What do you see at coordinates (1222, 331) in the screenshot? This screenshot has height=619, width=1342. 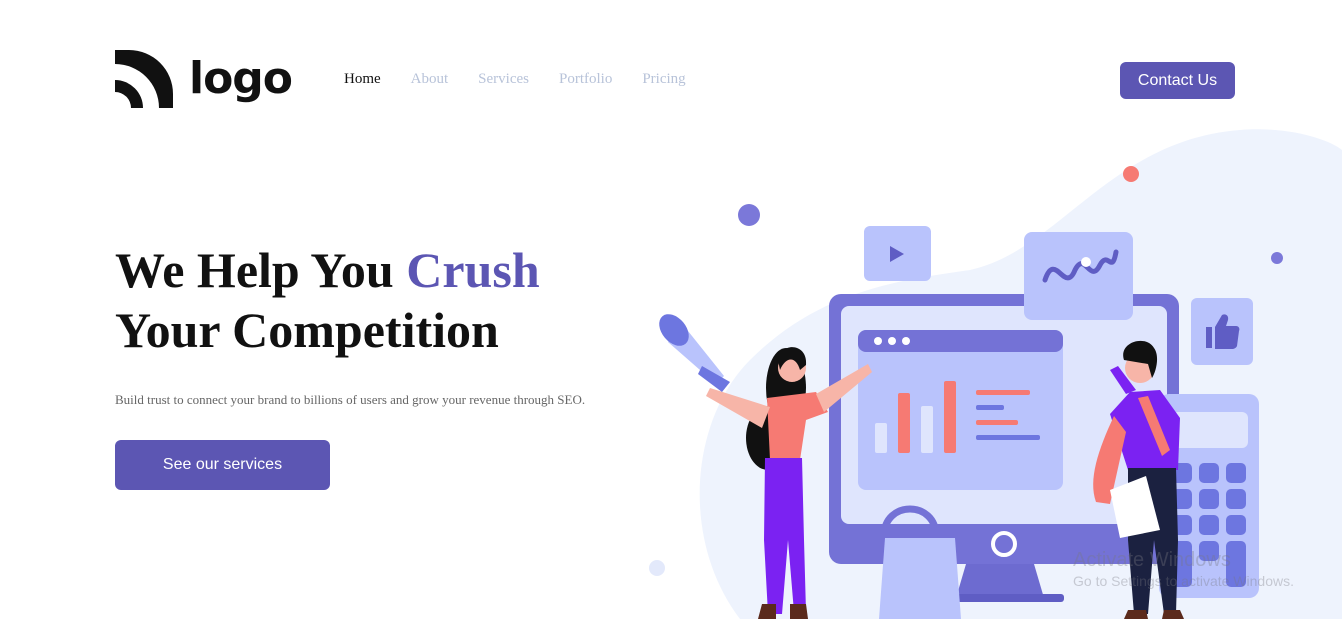 I see `like-card` at bounding box center [1222, 331].